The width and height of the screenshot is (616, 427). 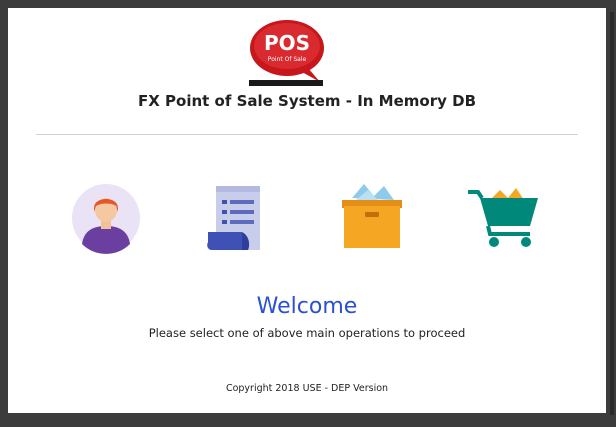 I want to click on pos-logo: POS Point Of Sale, so click(x=288, y=52).